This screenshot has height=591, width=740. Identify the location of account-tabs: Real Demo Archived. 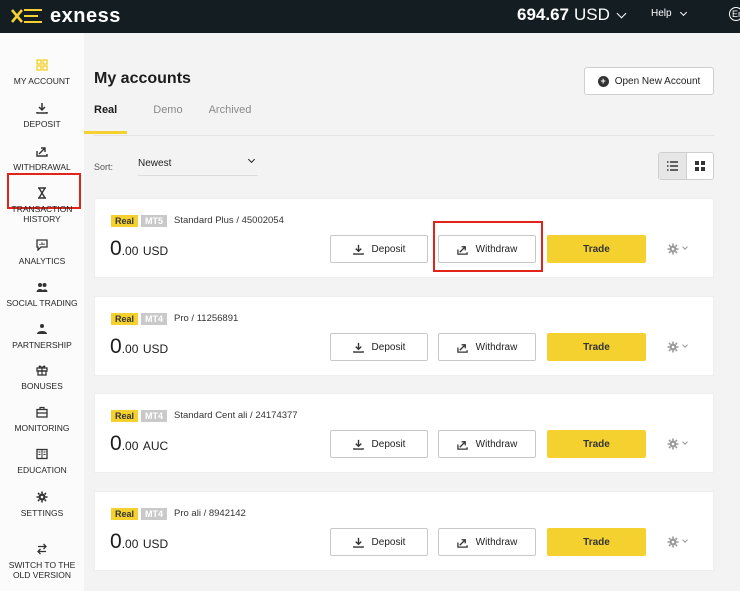
(180, 119).